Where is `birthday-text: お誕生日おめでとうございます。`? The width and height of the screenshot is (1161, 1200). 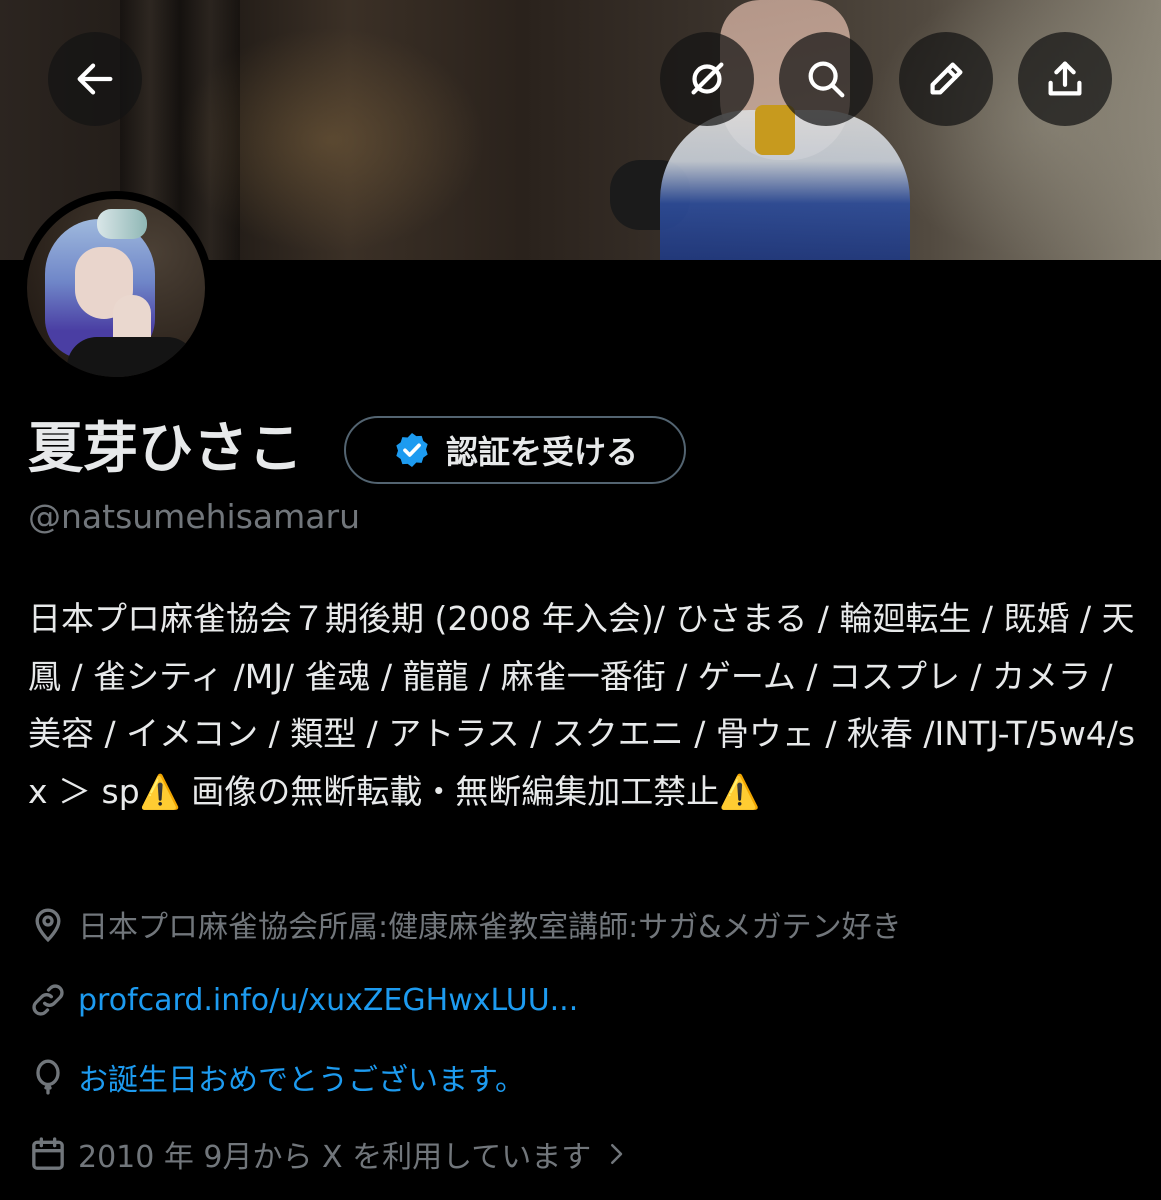
birthday-text: お誕生日おめでとうございます。 is located at coordinates (301, 1080).